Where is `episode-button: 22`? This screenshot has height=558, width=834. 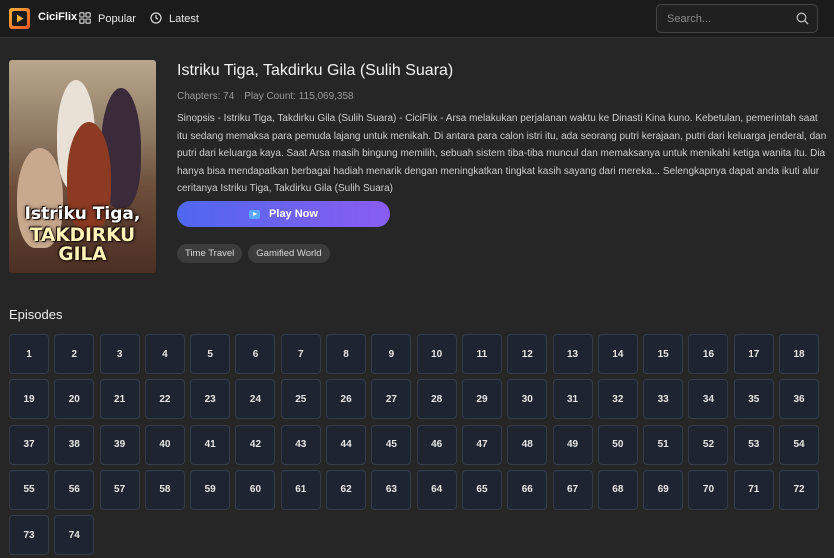 episode-button: 22 is located at coordinates (164, 399).